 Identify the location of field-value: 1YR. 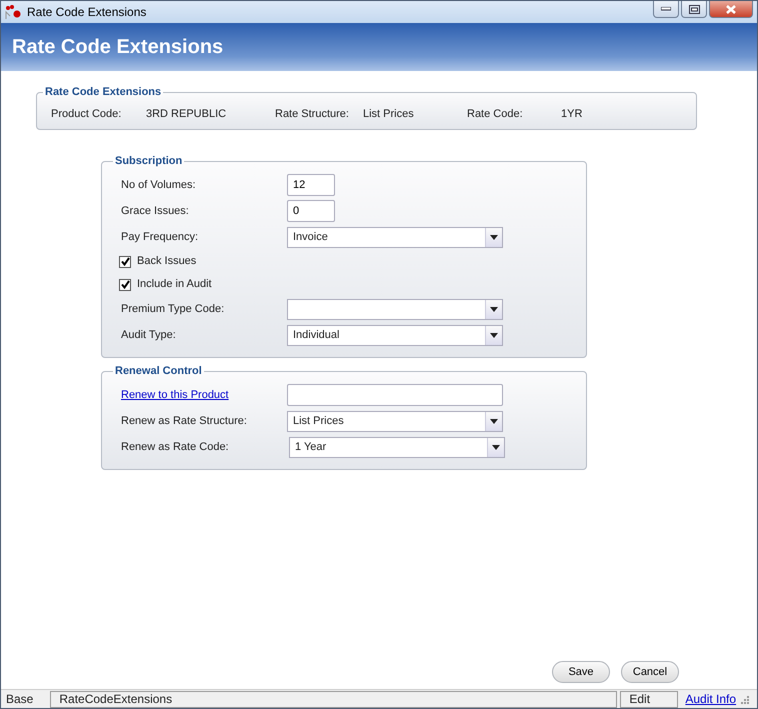
(572, 114).